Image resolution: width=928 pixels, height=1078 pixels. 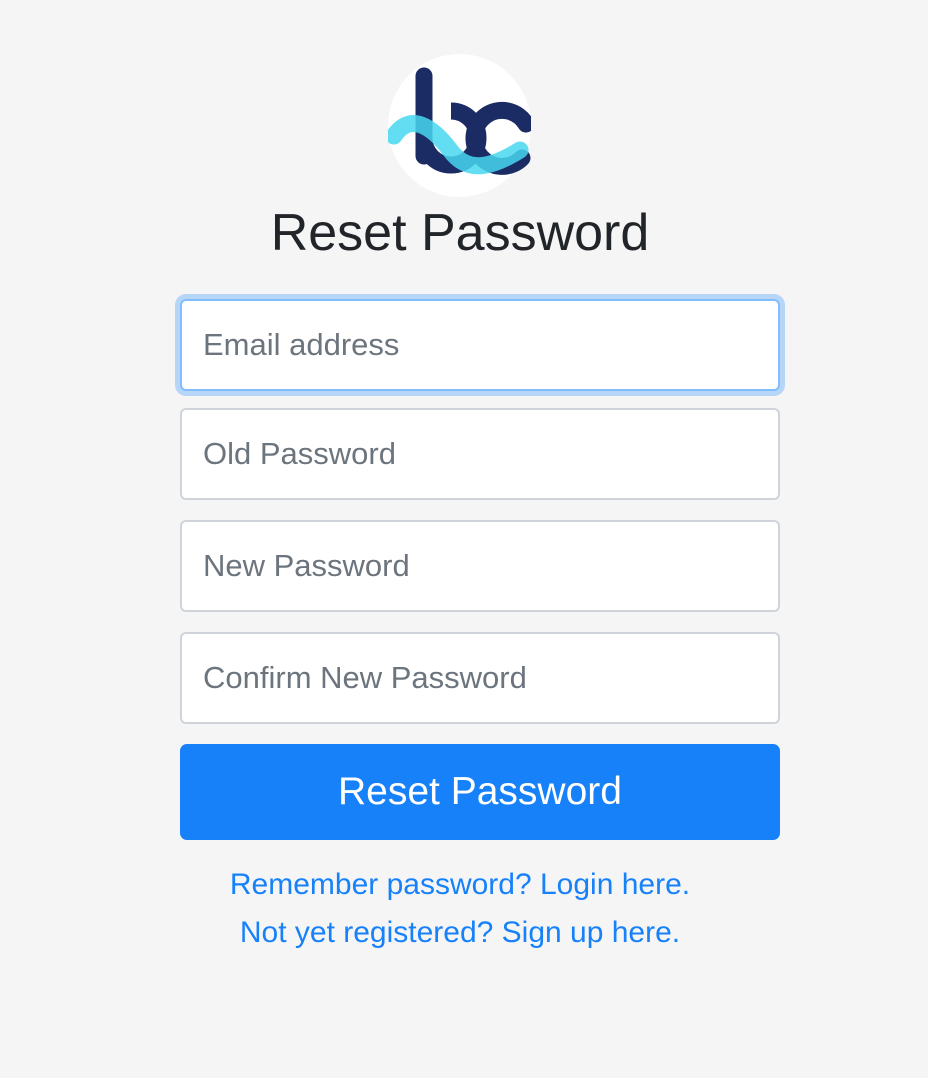 I want to click on reset-password-button: Reset Password, so click(x=480, y=792).